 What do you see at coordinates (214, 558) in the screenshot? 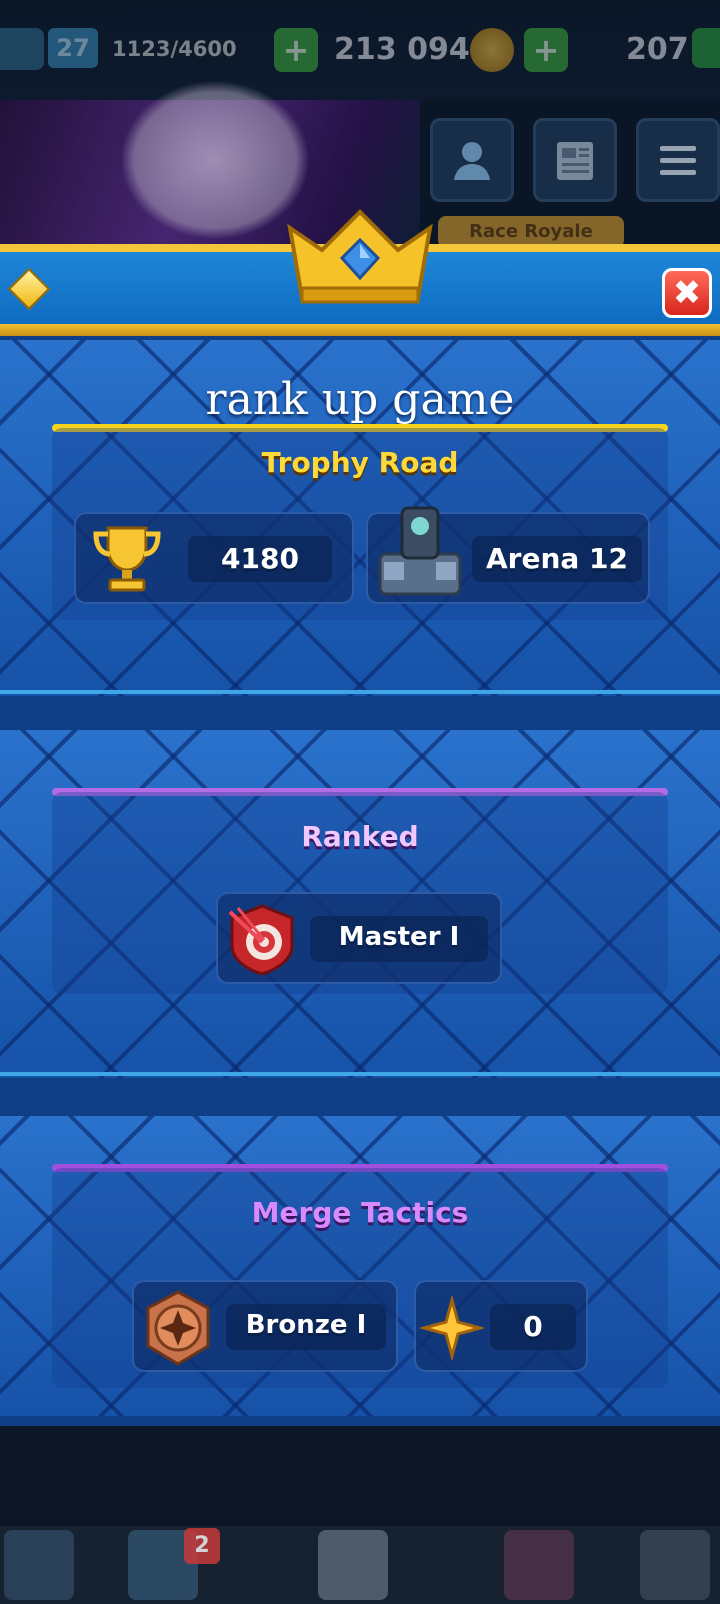
I see `trophy-count-box: 4180` at bounding box center [214, 558].